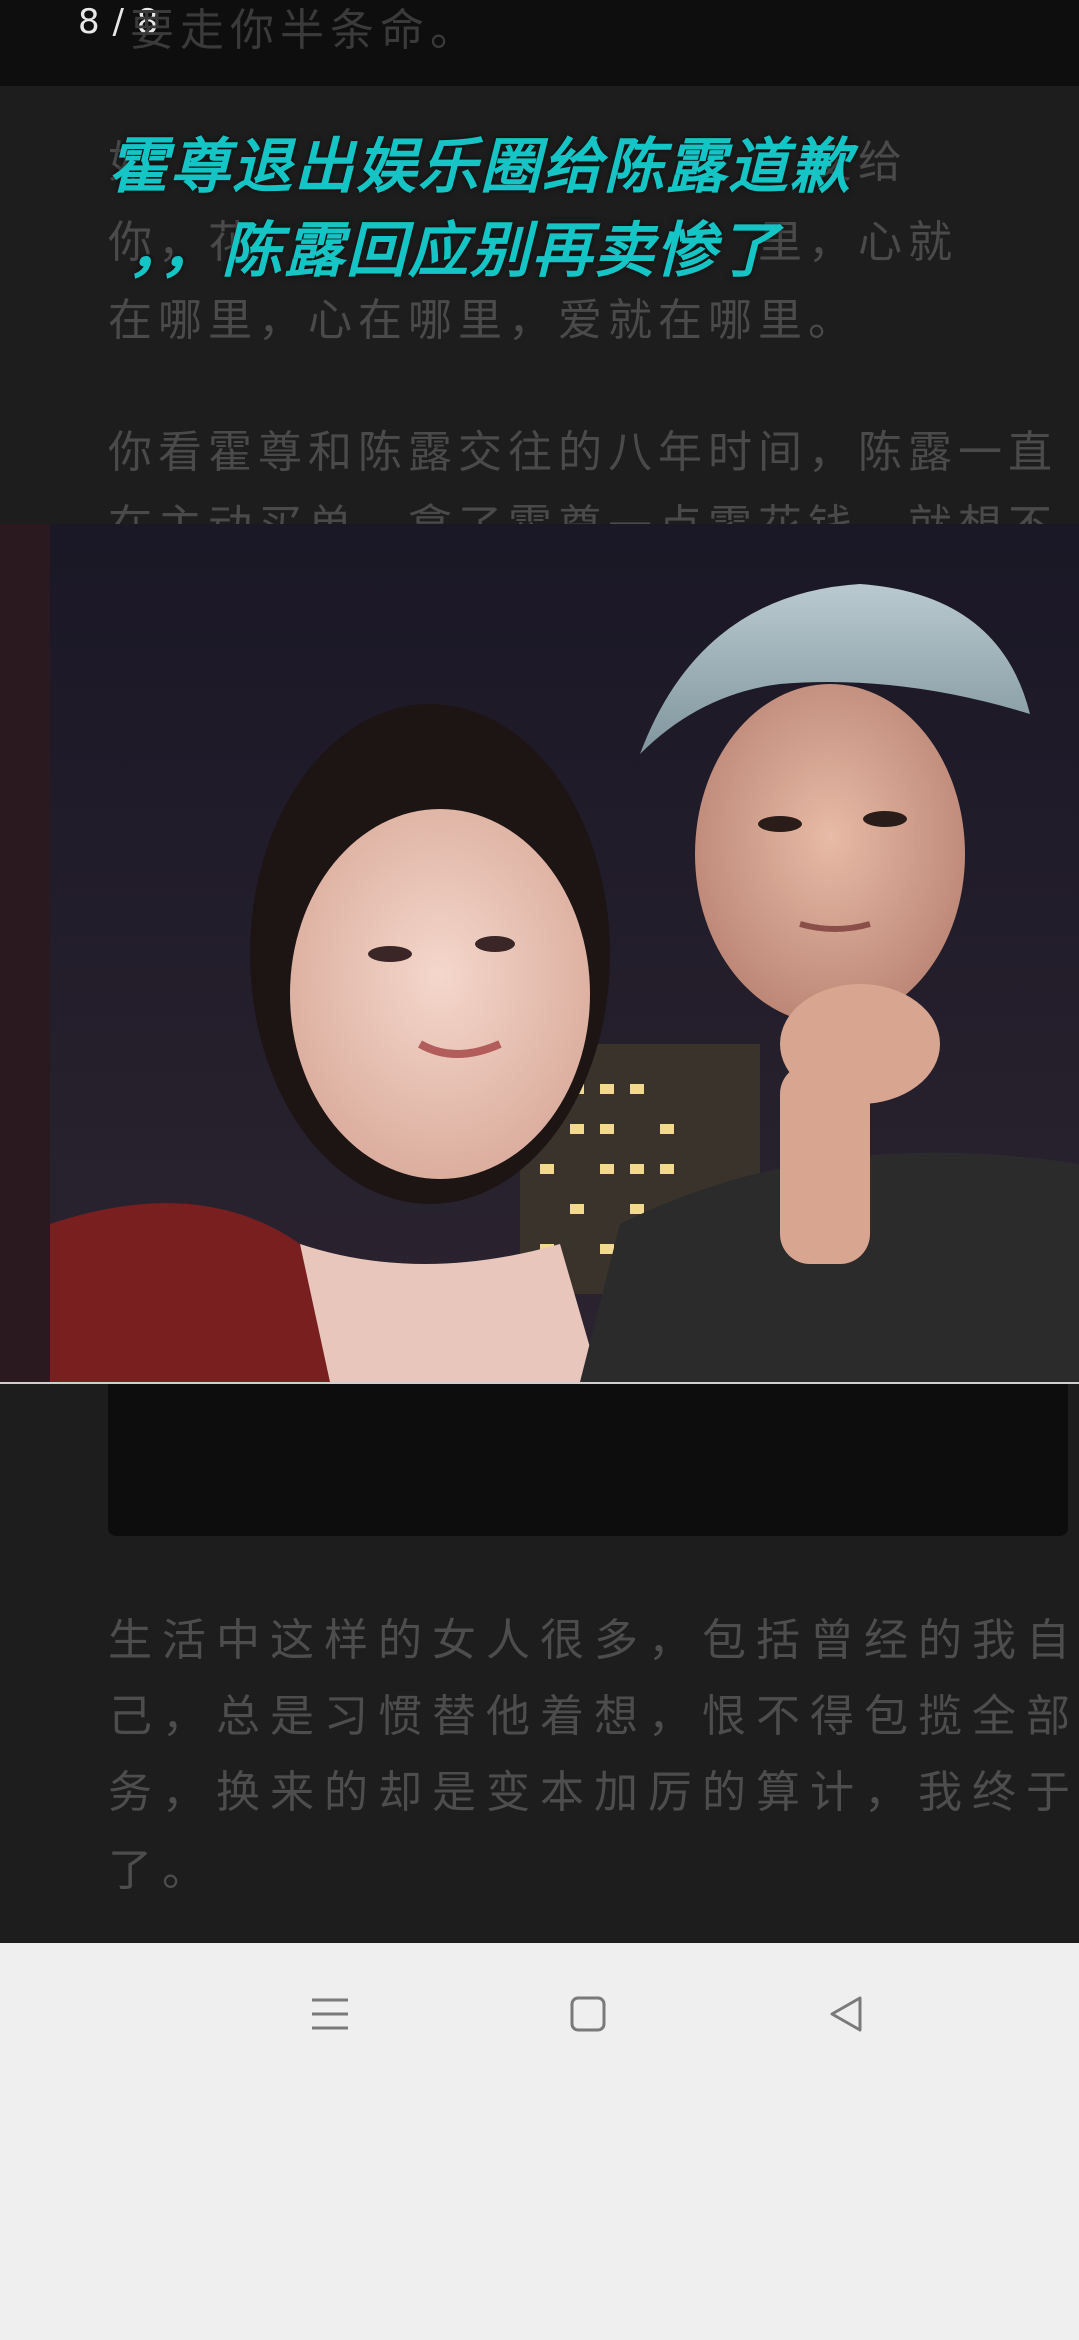  Describe the element at coordinates (454, 251) in the screenshot. I see `headline-line-2: ，，陈露回应别再卖惨了` at that location.